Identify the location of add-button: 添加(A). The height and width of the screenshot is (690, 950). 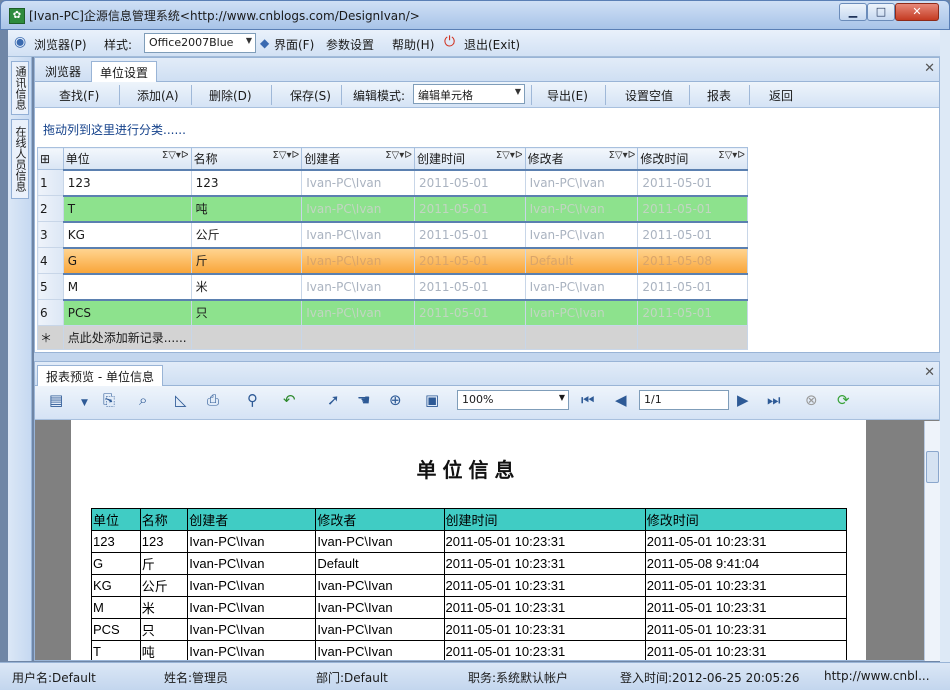
(158, 95).